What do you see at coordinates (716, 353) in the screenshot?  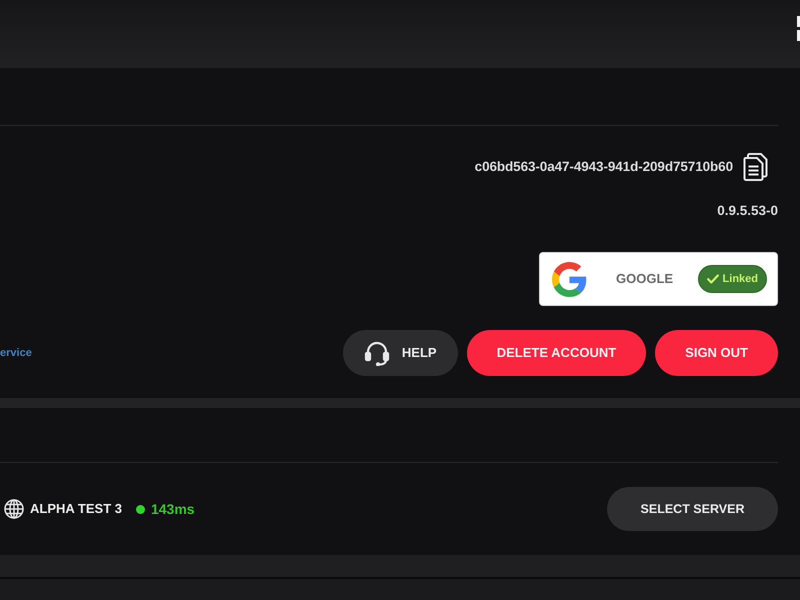 I see `account-action-button: SIGN OUT` at bounding box center [716, 353].